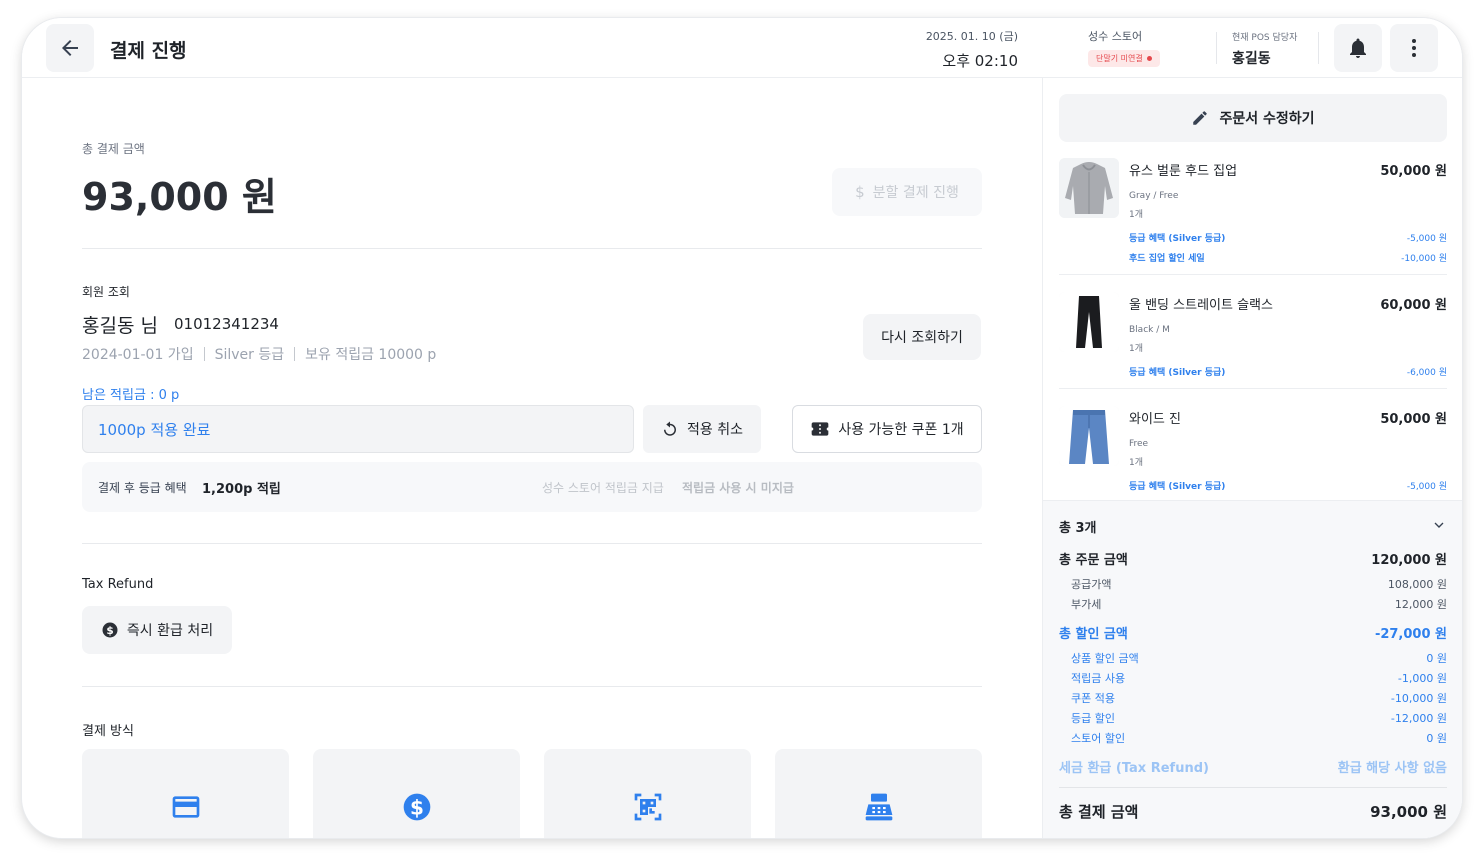  I want to click on cancel-points-button: 적용 취소, so click(702, 429).